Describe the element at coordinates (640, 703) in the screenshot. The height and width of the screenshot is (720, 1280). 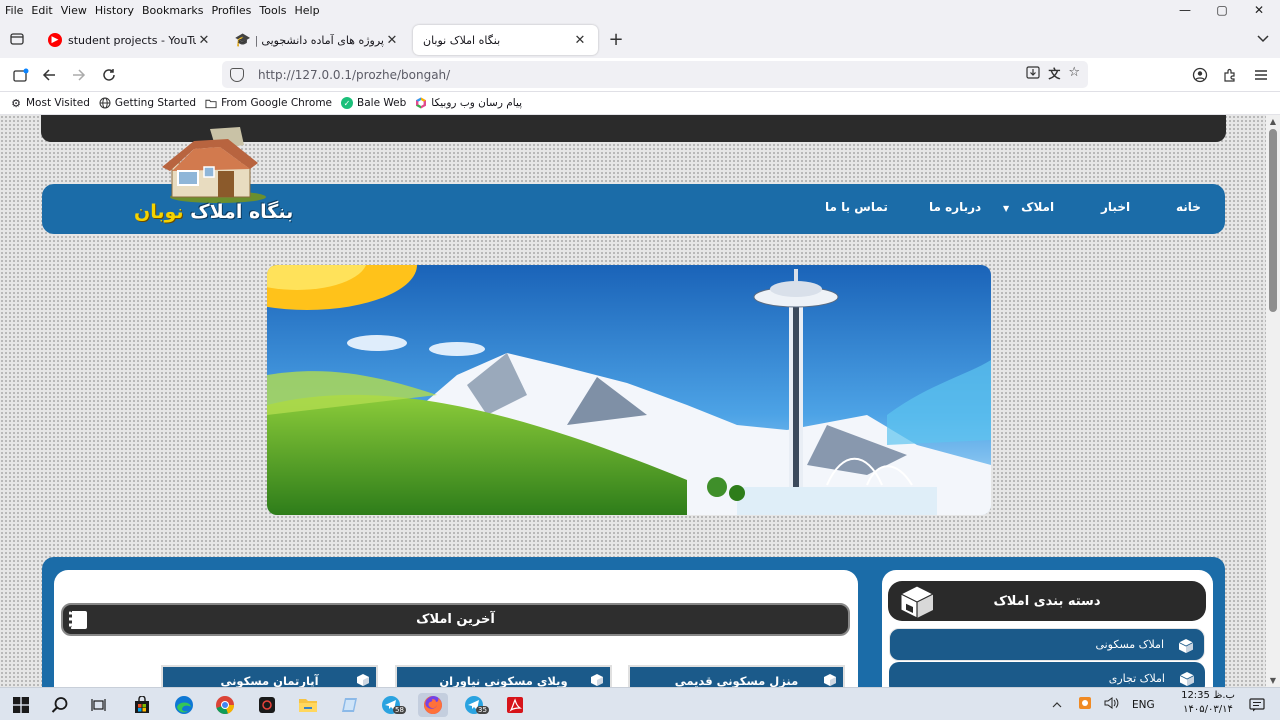
I see `windows-taskbar: 58 35 ENG 12:35 ب.ظ ۱۴۰۵/۰۳/۱۴` at that location.